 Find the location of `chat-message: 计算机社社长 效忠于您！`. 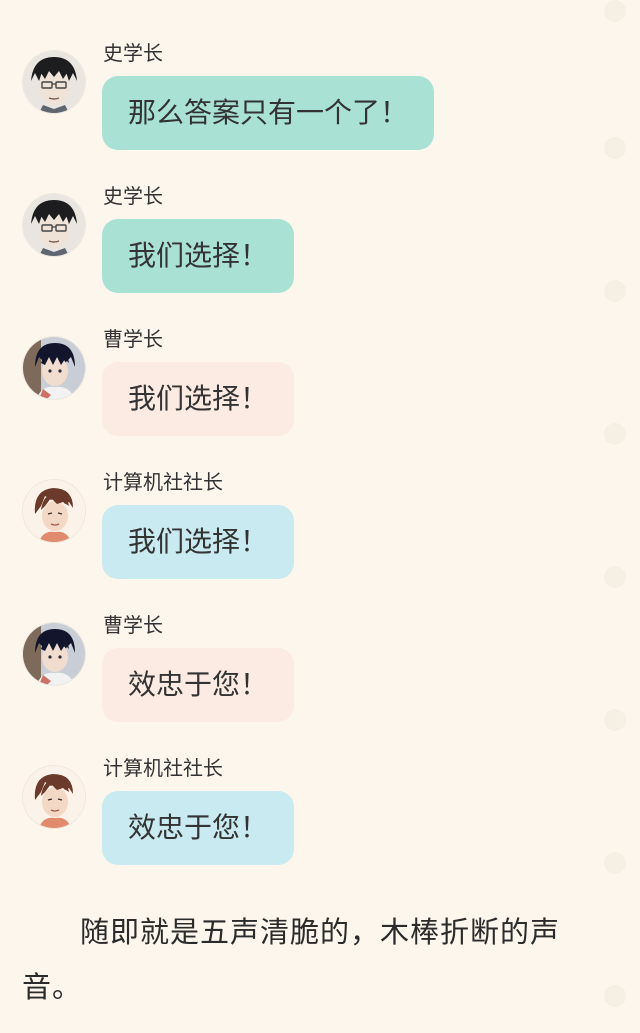

chat-message: 计算机社社长 效忠于您！ is located at coordinates (300, 817).